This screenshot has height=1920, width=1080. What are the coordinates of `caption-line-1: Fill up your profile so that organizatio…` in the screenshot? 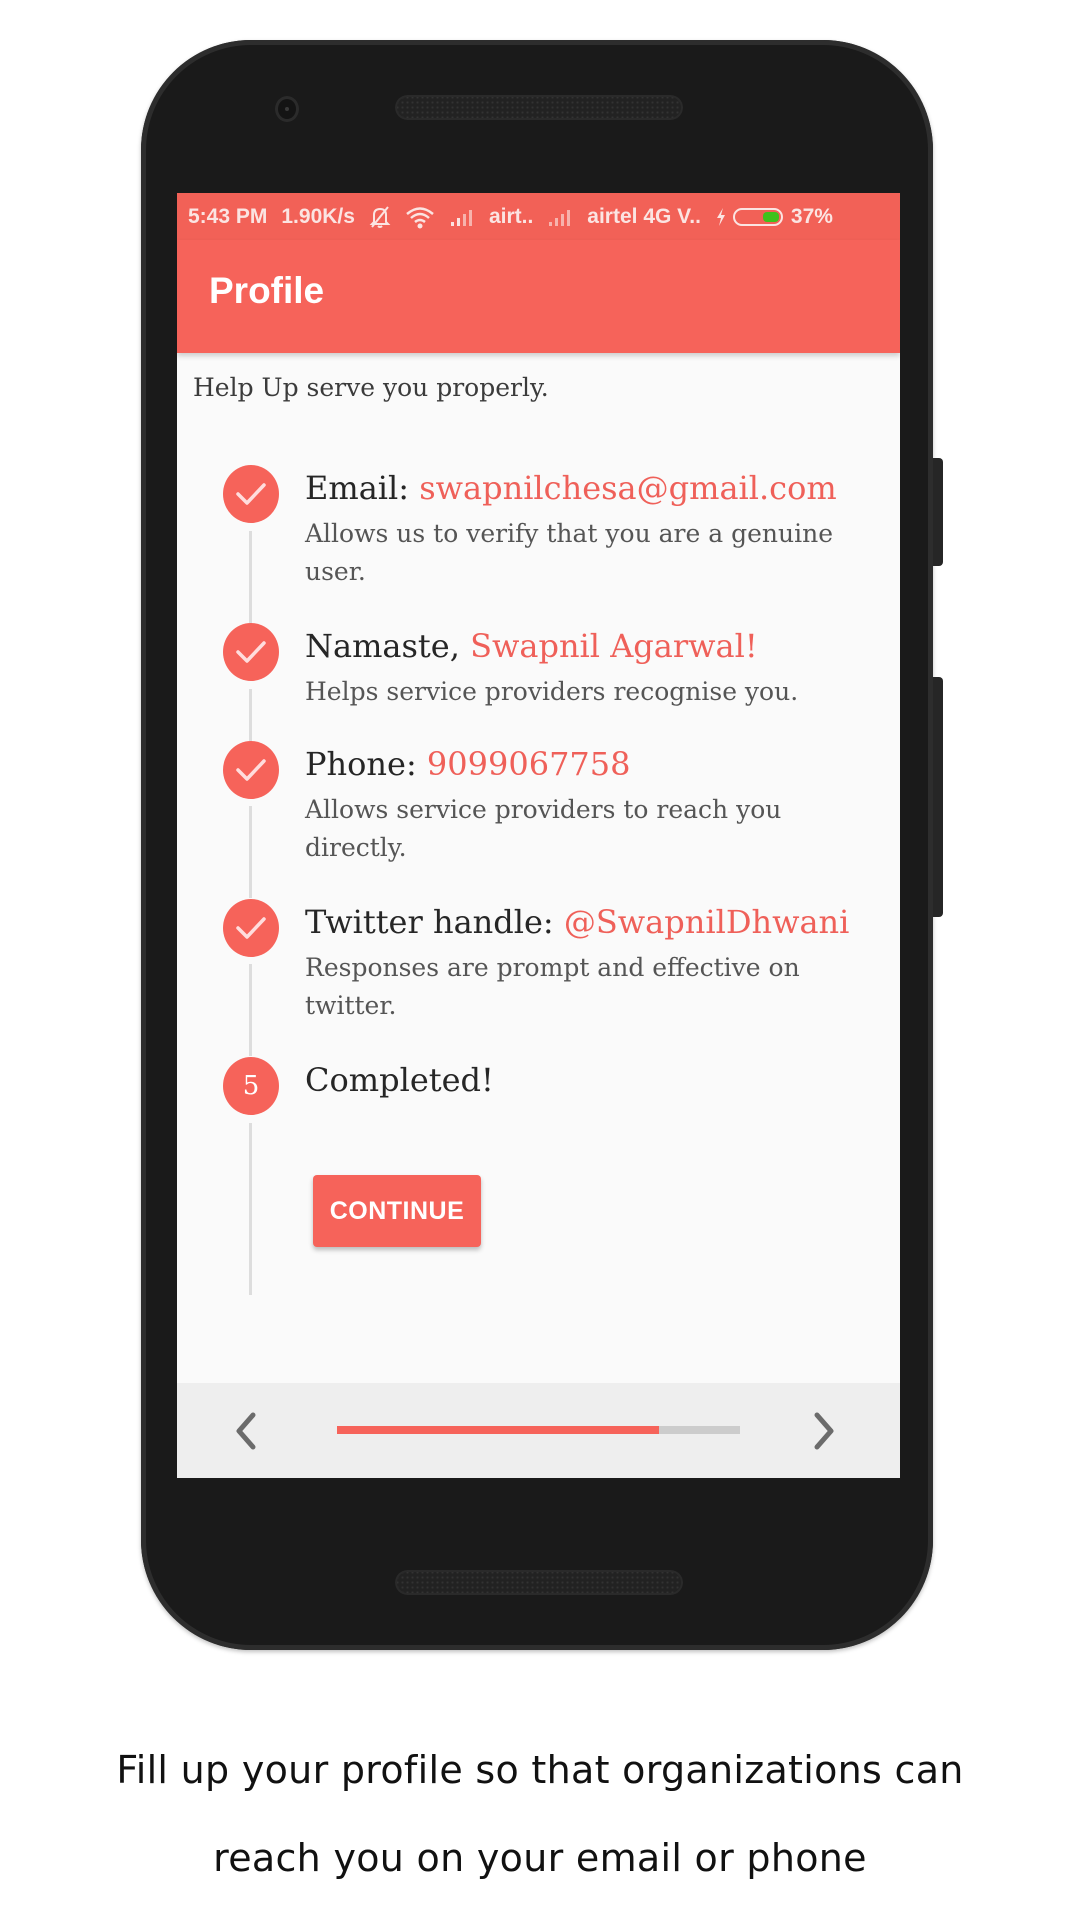 It's located at (540, 1770).